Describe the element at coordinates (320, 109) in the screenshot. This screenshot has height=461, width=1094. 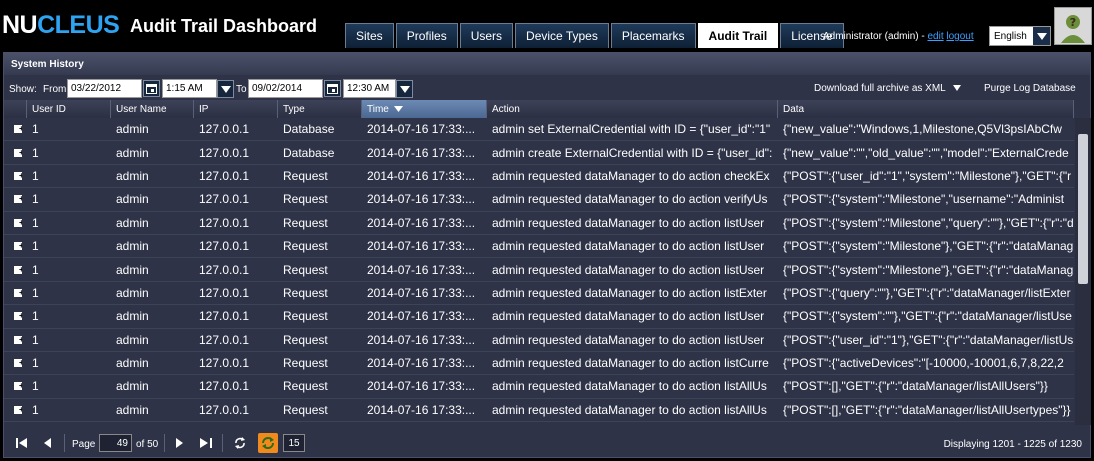
I see `column-header-type: Type` at that location.